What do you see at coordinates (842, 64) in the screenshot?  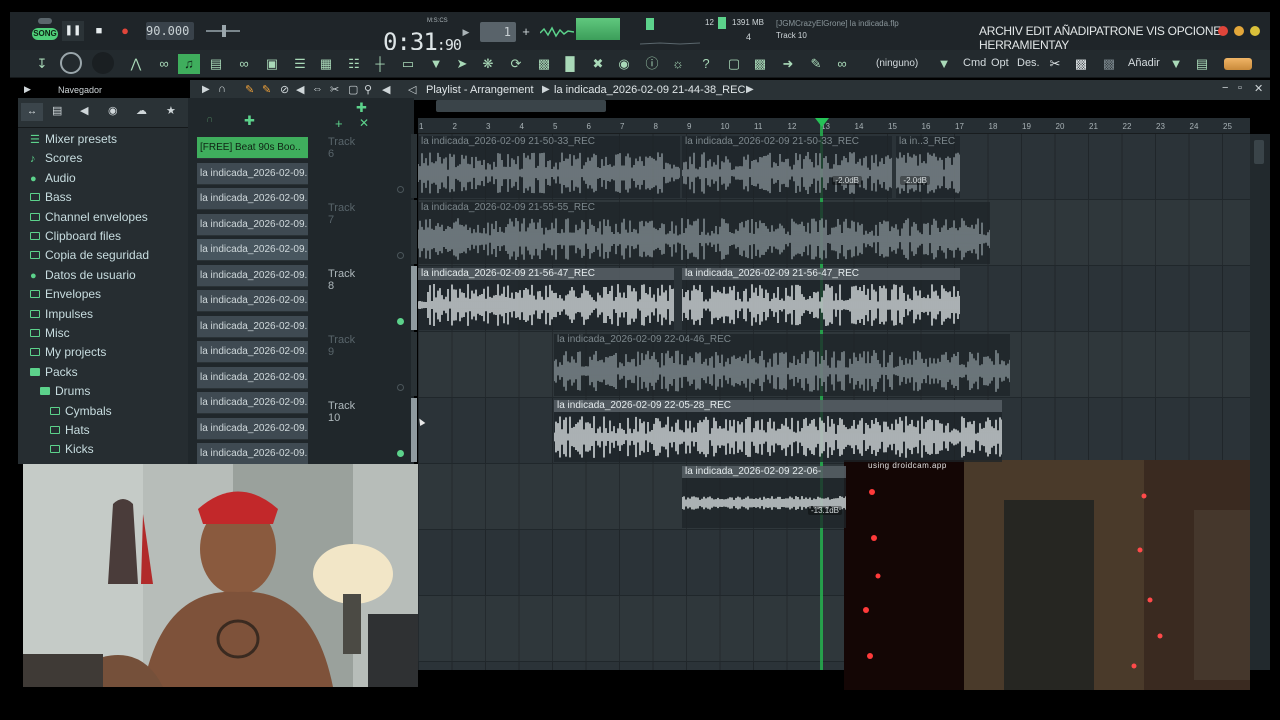 I see `link-icon: ∞` at bounding box center [842, 64].